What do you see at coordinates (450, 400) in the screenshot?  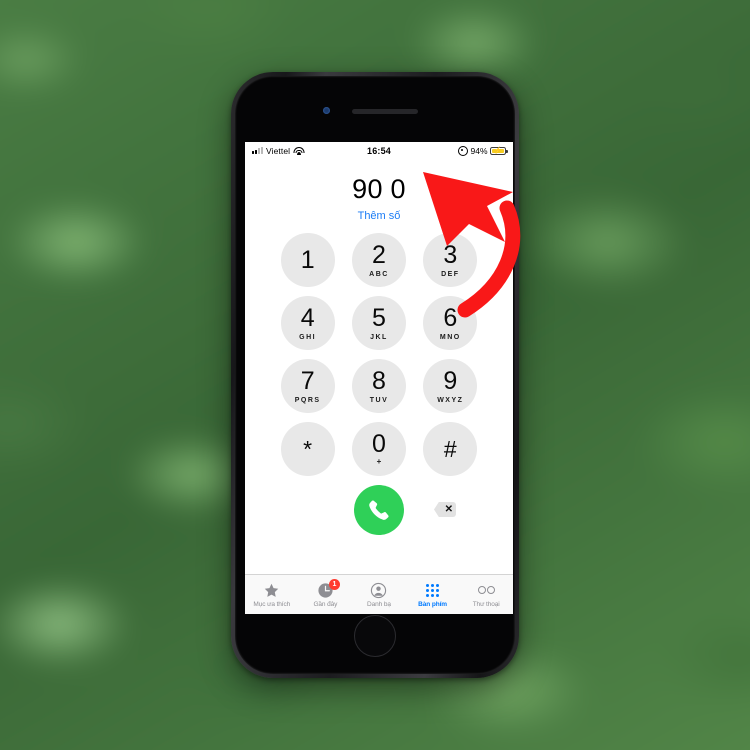 I see `key-letters: WXYZ` at bounding box center [450, 400].